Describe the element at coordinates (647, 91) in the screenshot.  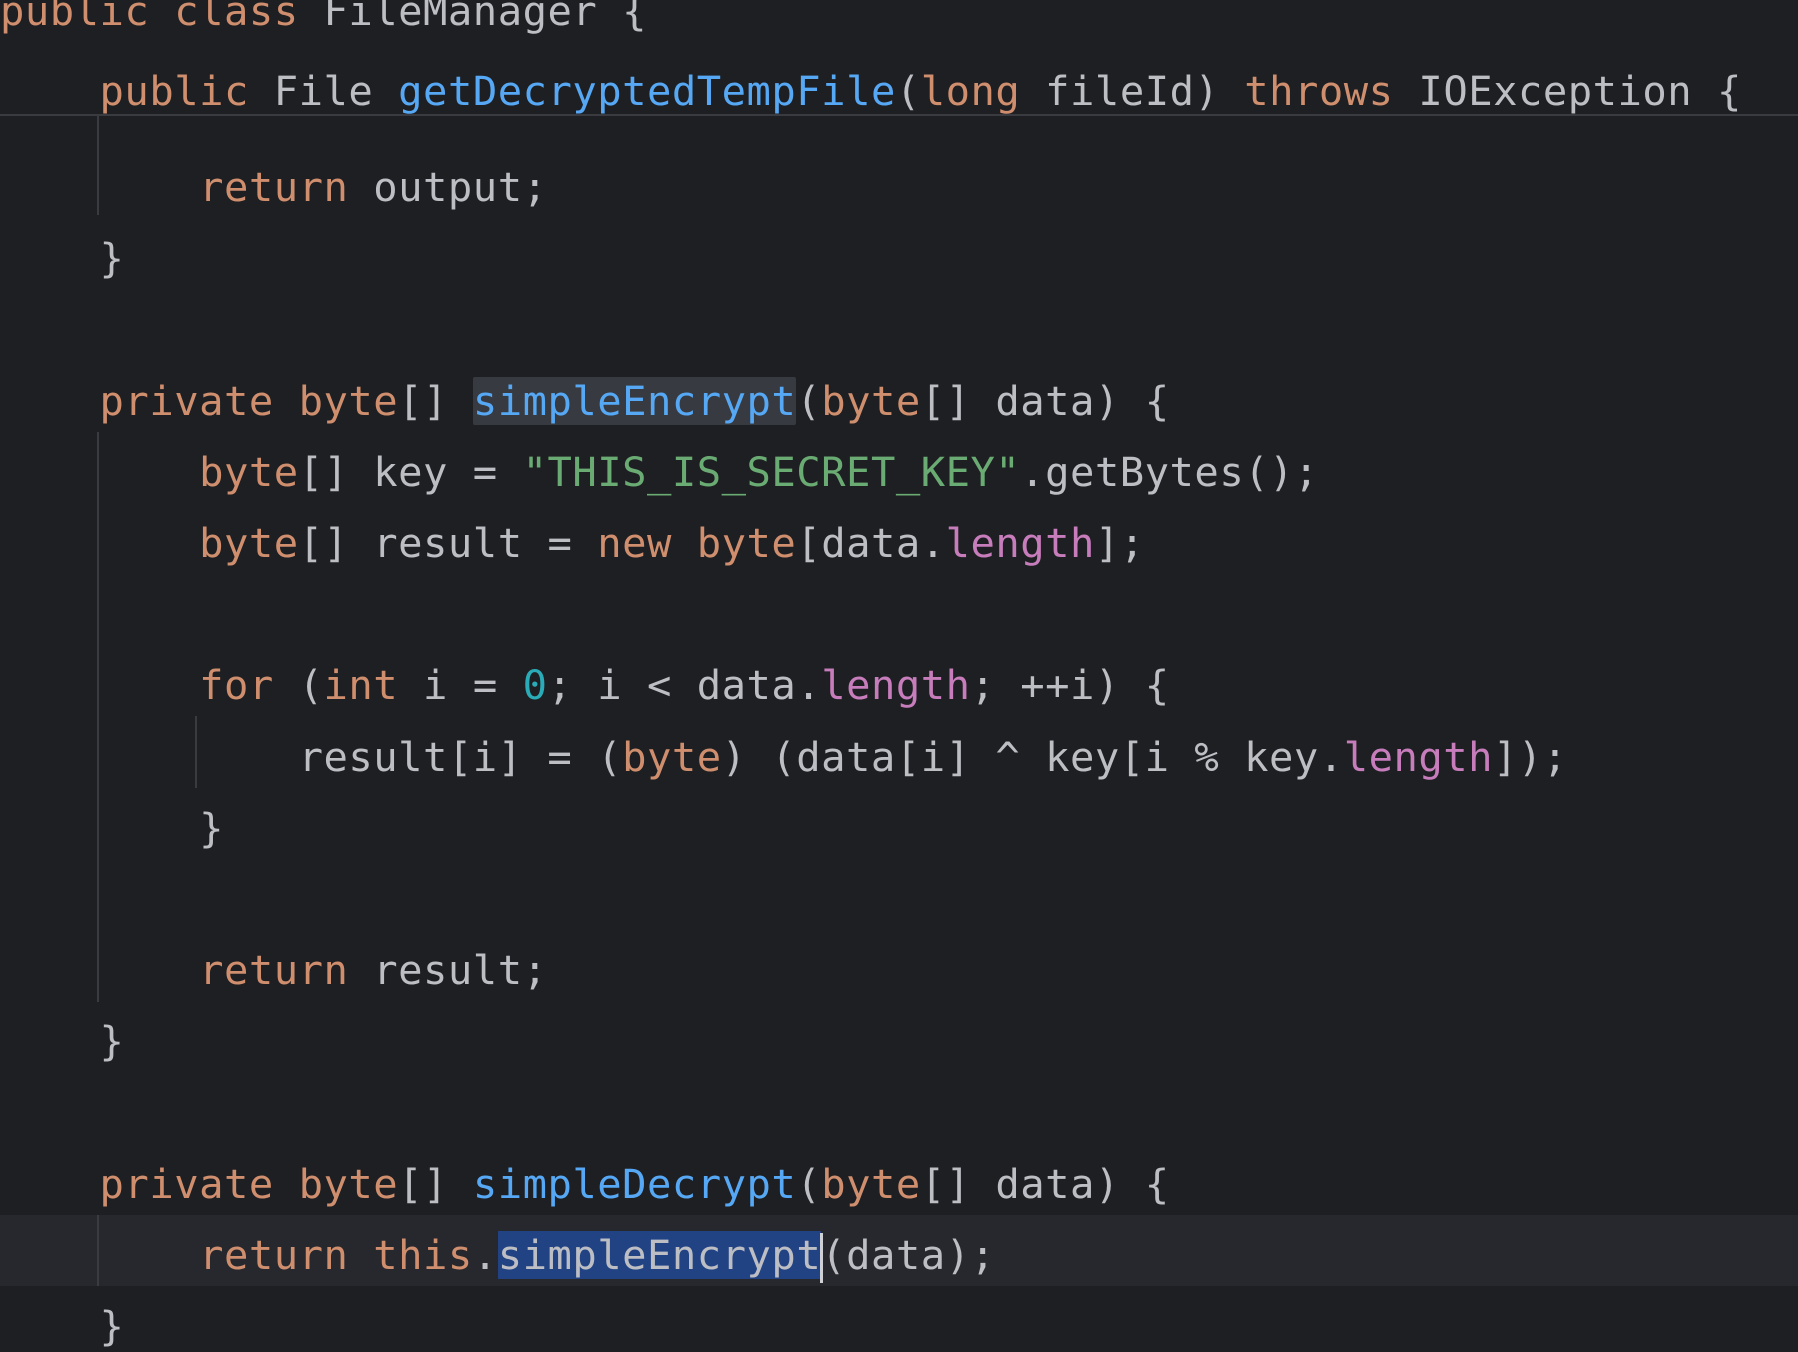
I see `code-token: getDecryptedTempFile` at that location.